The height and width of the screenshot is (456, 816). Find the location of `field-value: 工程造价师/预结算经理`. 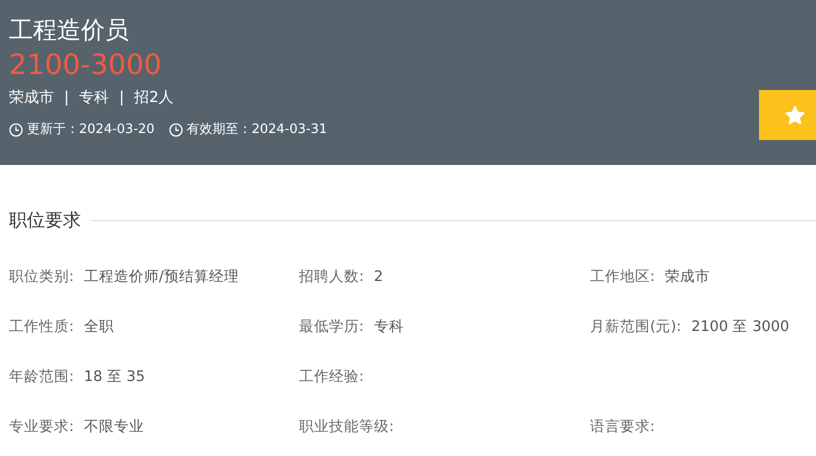

field-value: 工程造价师/预结算经理 is located at coordinates (161, 277).